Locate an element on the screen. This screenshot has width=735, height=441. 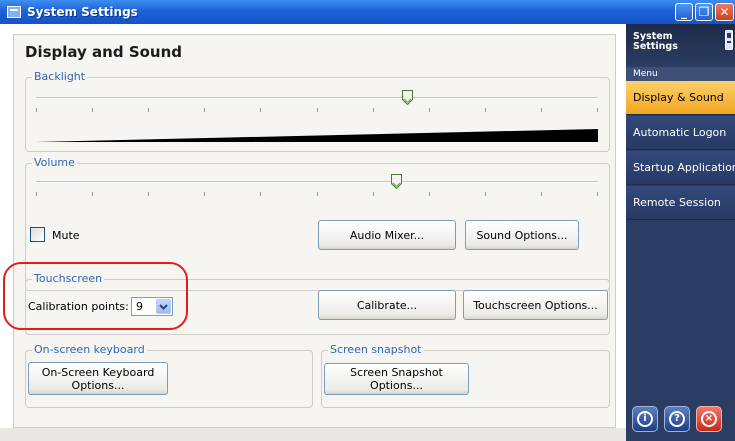
sidebar-item-display-sound: Display & Sound is located at coordinates (680, 98).